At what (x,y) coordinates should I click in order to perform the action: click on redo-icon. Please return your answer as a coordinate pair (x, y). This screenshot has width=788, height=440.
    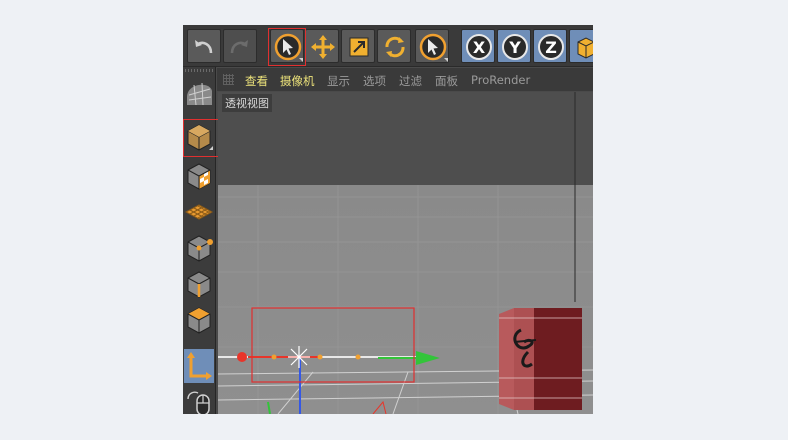
    Looking at the image, I should click on (239, 47).